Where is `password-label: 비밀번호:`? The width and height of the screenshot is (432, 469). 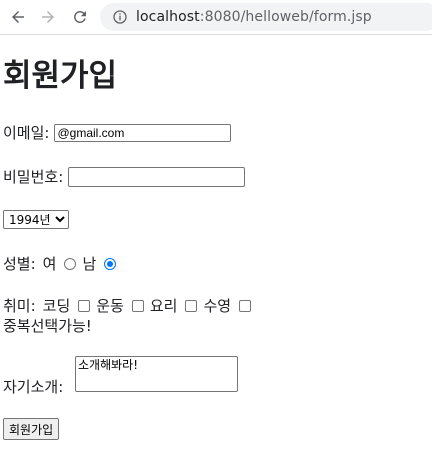
password-label: 비밀번호: is located at coordinates (33, 177).